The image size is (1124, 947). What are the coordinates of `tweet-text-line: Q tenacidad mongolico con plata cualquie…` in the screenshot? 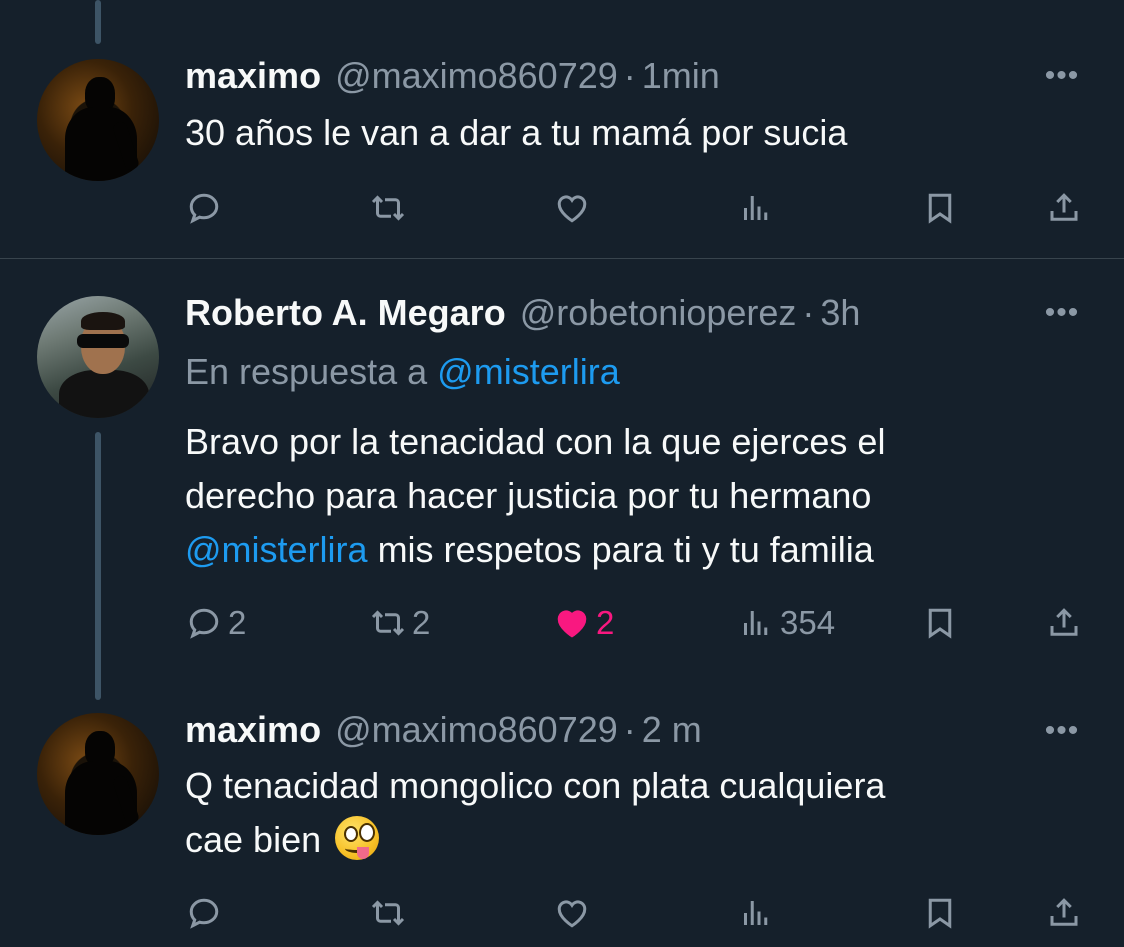 It's located at (535, 785).